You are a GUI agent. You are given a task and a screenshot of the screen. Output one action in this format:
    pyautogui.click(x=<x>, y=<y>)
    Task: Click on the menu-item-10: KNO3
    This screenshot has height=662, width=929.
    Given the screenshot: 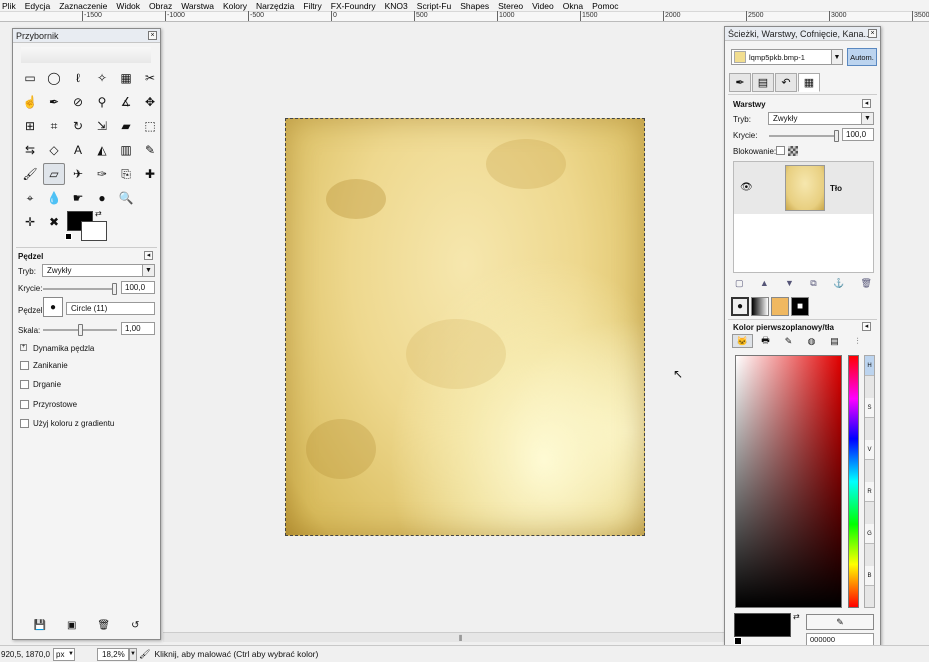 What is the action you would take?
    pyautogui.click(x=396, y=6)
    